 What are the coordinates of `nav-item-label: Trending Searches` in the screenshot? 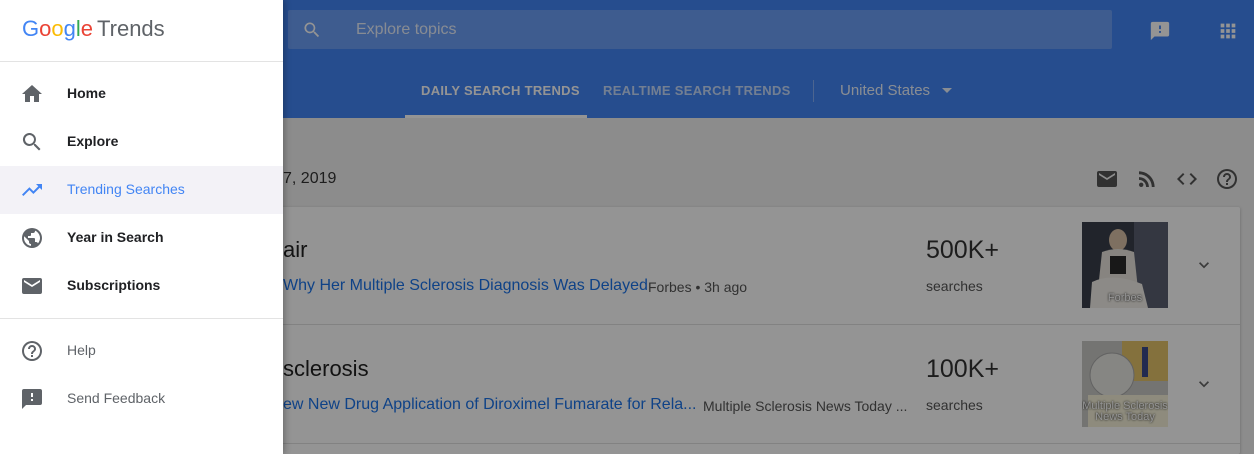 It's located at (126, 189).